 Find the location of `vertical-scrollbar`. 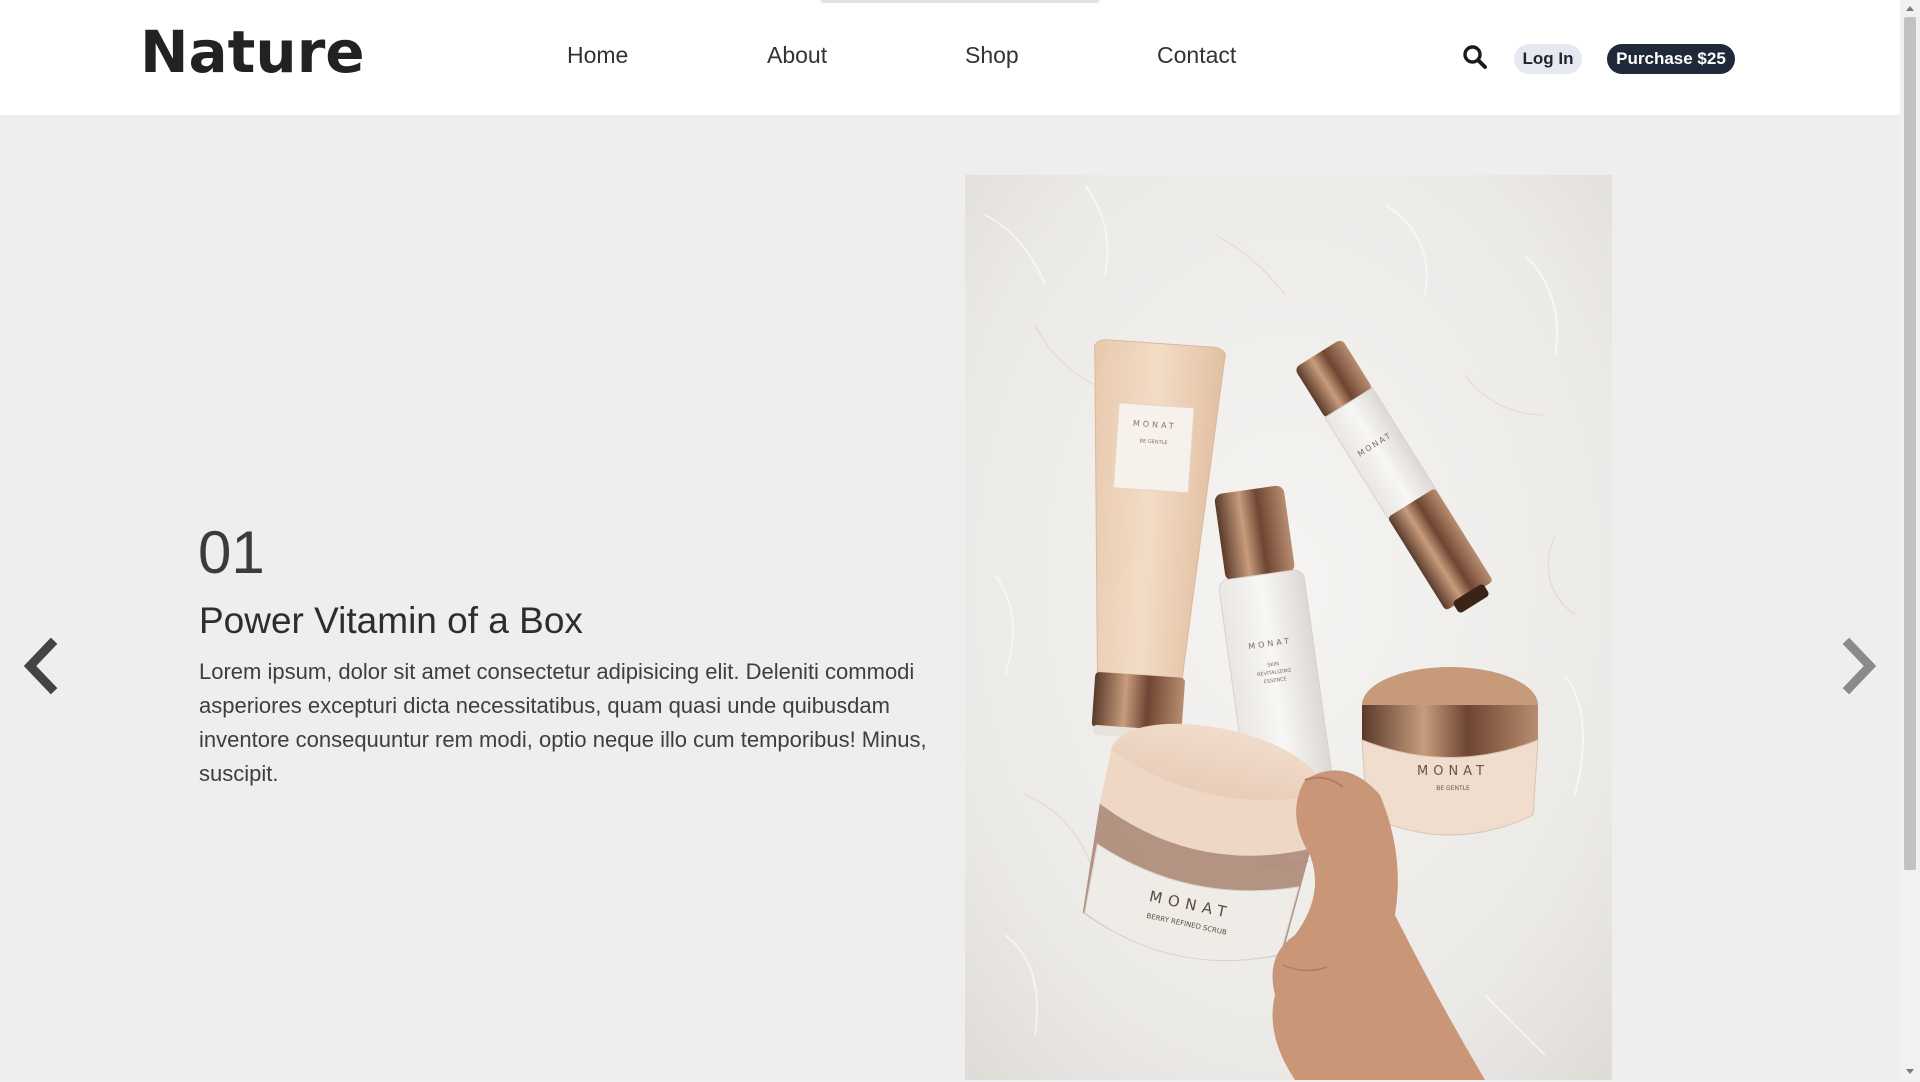

vertical-scrollbar is located at coordinates (1910, 540).